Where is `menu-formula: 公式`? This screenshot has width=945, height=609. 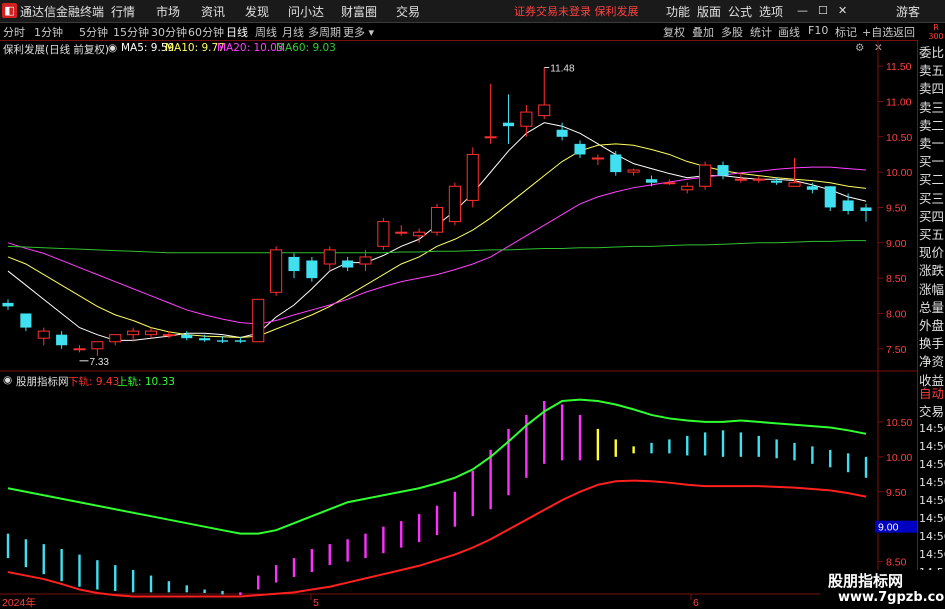 menu-formula: 公式 is located at coordinates (740, 11).